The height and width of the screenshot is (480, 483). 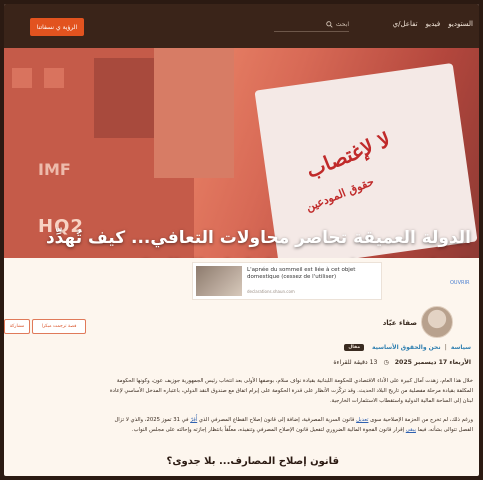 What do you see at coordinates (386, 362) in the screenshot?
I see `clock-icon: ◷` at bounding box center [386, 362].